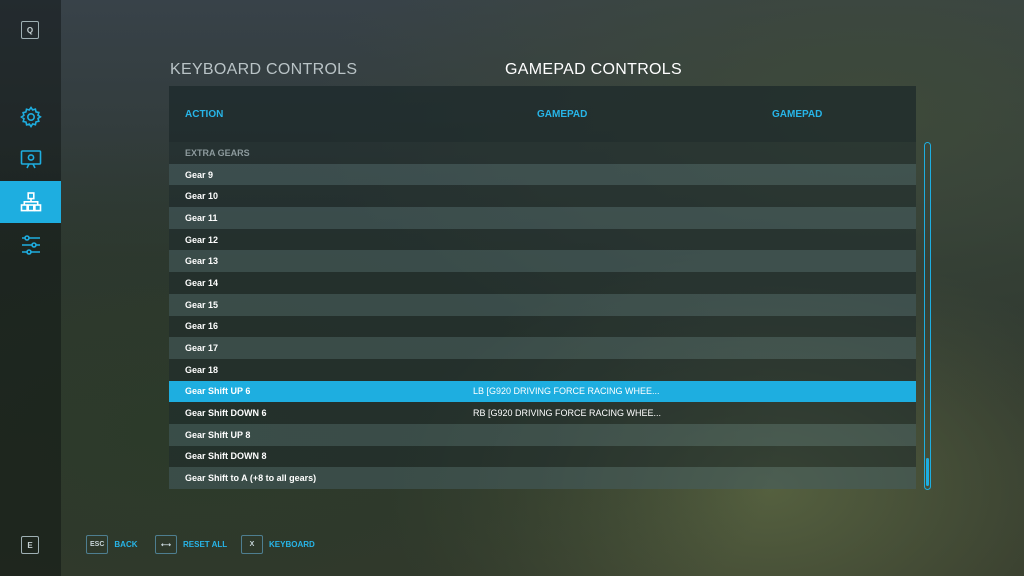  Describe the element at coordinates (217, 152) in the screenshot. I see `section-label: EXTRA GEARS` at that location.